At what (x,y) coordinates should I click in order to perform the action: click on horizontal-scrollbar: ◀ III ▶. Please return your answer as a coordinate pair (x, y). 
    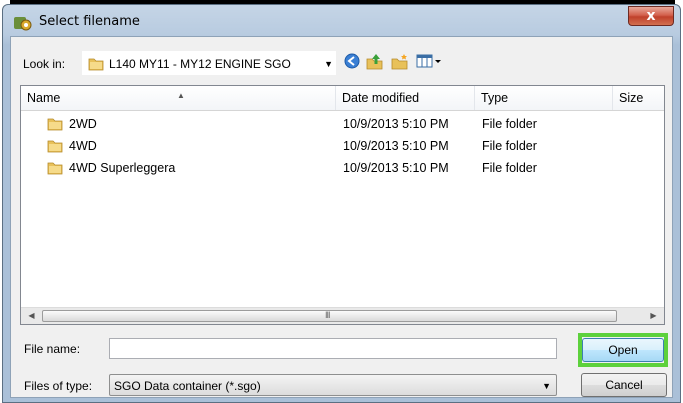
    Looking at the image, I should click on (342, 315).